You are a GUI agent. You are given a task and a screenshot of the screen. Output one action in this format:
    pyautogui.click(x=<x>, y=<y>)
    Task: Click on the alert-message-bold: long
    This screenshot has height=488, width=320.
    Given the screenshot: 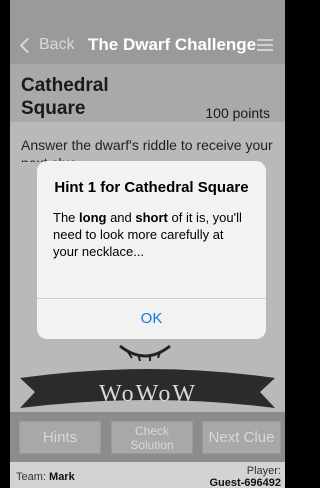 What is the action you would take?
    pyautogui.click(x=93, y=217)
    